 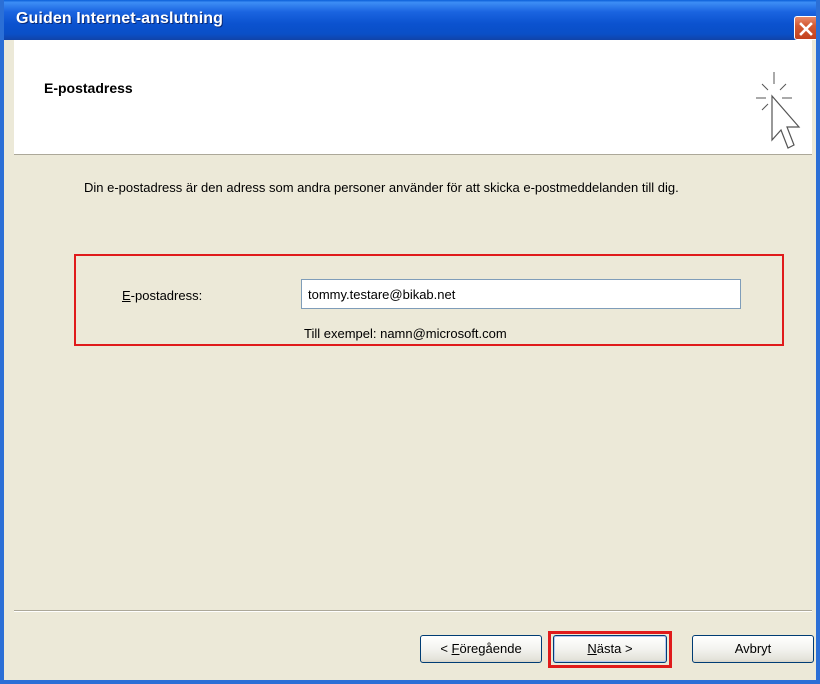 I want to click on email-label-text: -postadress:, so click(x=166, y=295).